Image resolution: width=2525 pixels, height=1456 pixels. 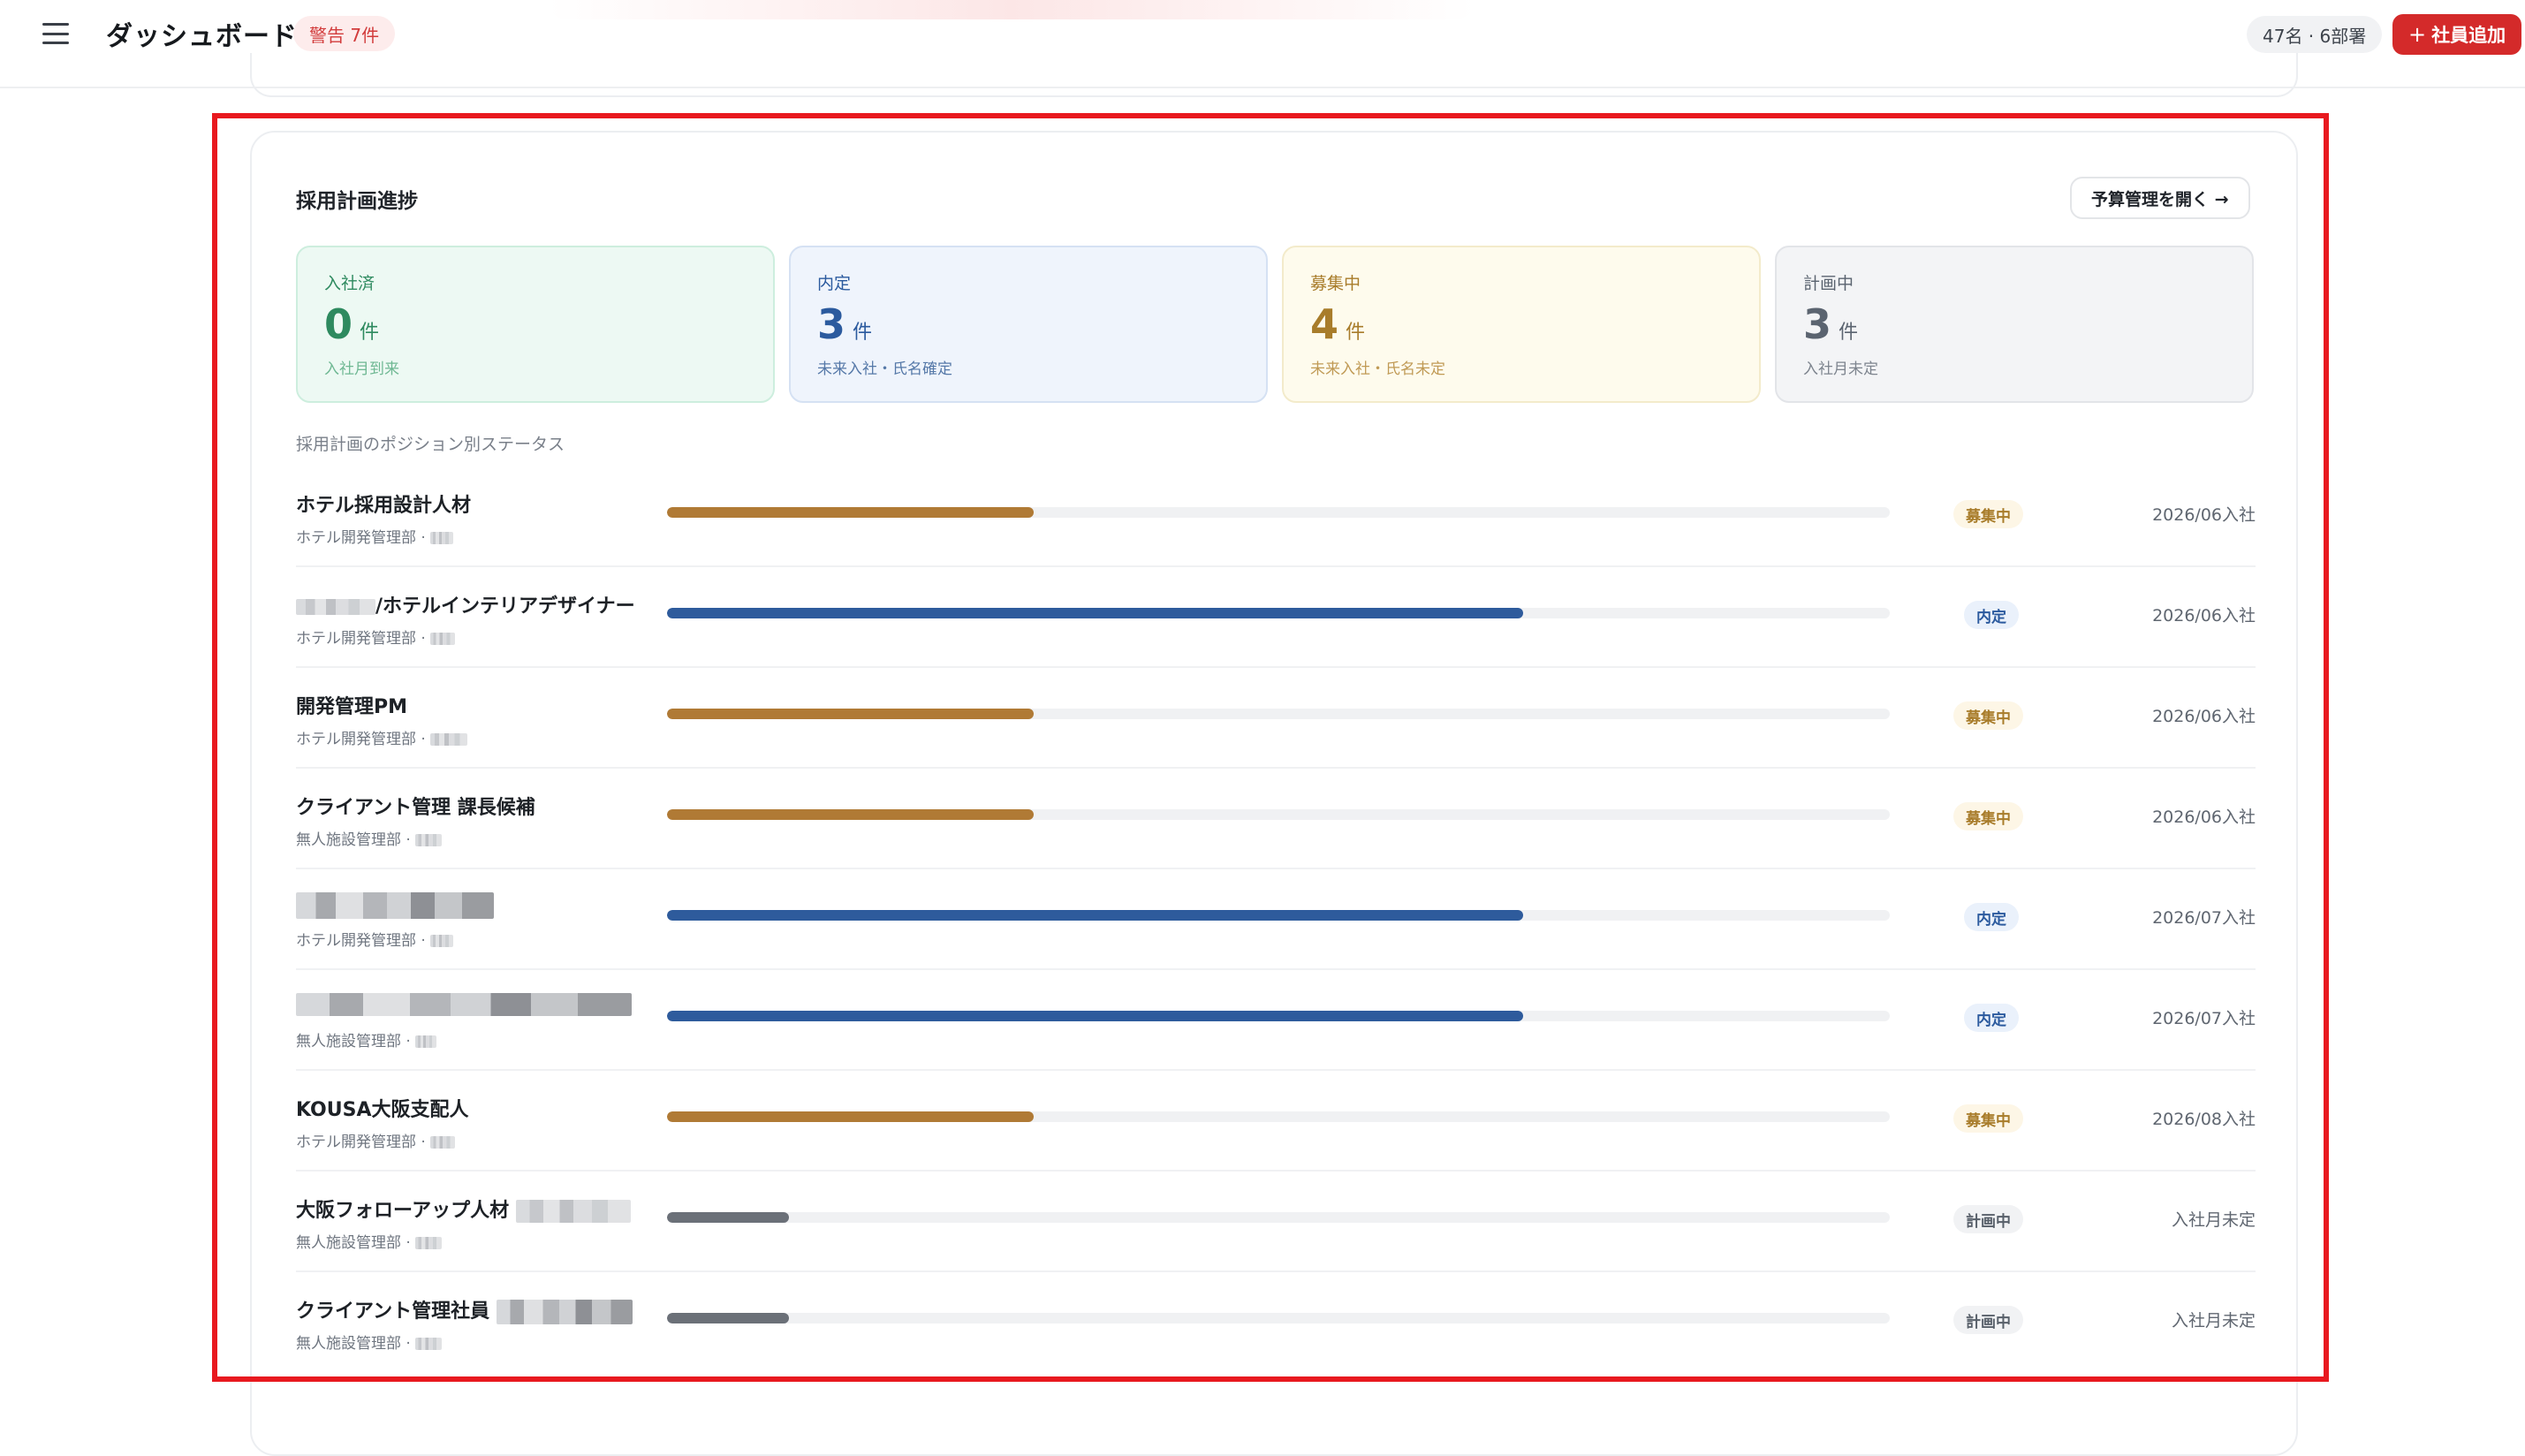 I want to click on plus-icon: +, so click(x=2417, y=34).